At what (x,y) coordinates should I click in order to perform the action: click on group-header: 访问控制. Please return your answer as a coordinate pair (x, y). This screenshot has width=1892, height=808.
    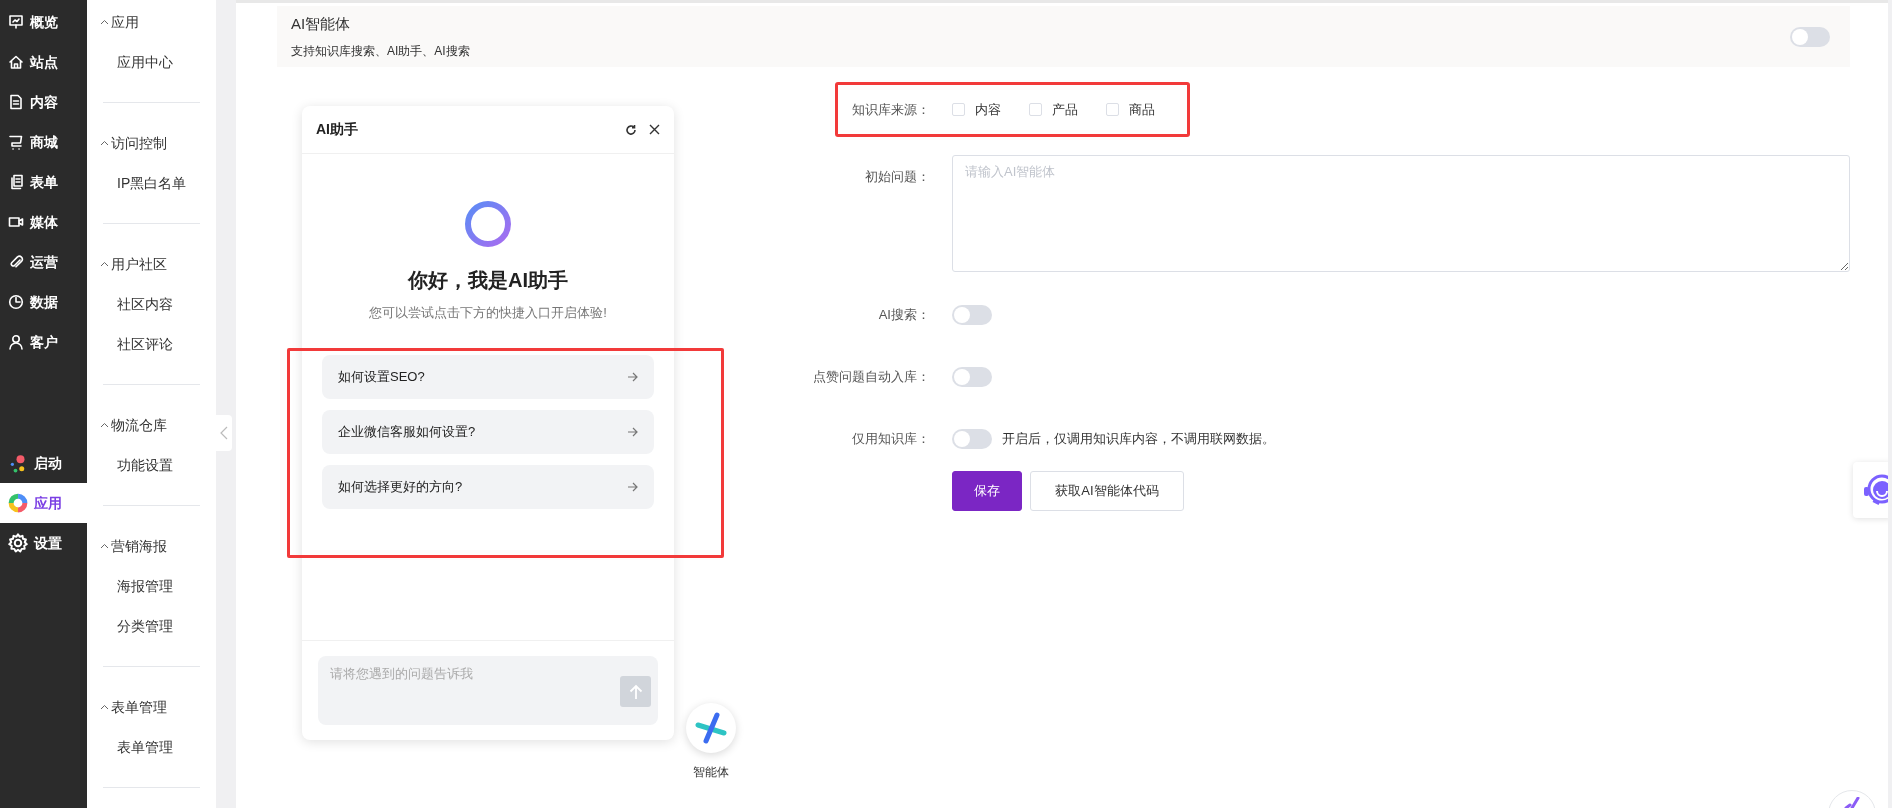
    Looking at the image, I should click on (127, 143).